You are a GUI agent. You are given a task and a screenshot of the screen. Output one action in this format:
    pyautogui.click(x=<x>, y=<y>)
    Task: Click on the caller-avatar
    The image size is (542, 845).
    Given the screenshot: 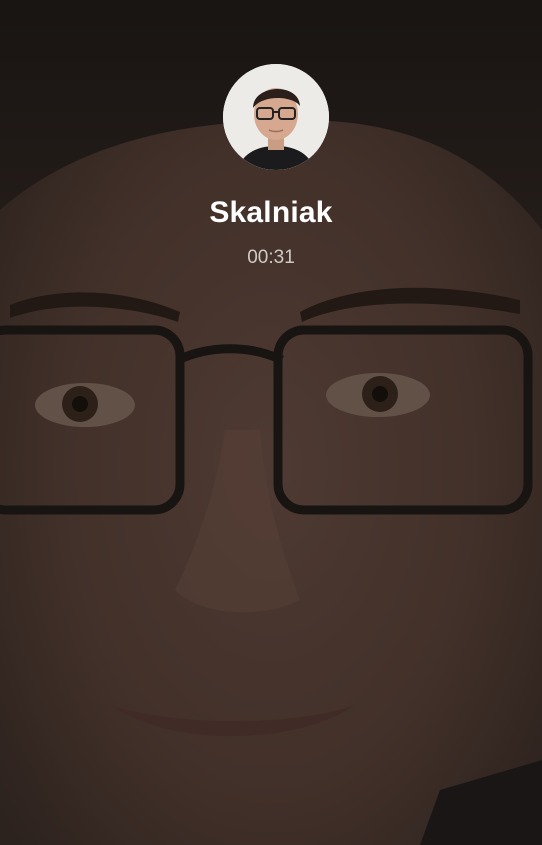 What is the action you would take?
    pyautogui.click(x=276, y=117)
    